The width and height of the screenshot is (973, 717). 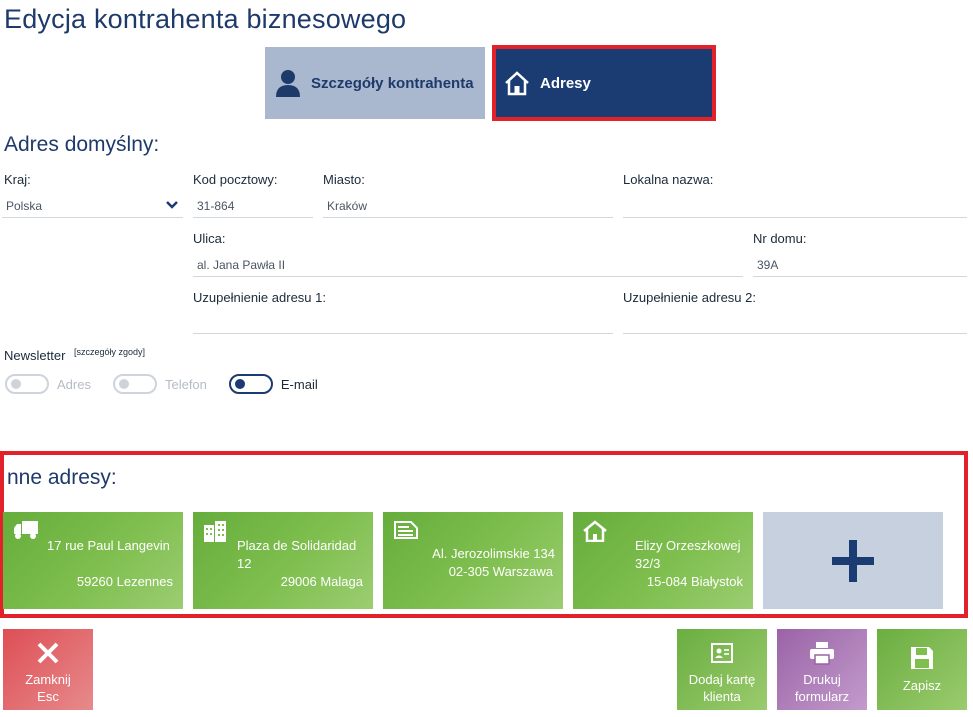 I want to click on tab-addresses: Adresy, so click(x=604, y=83).